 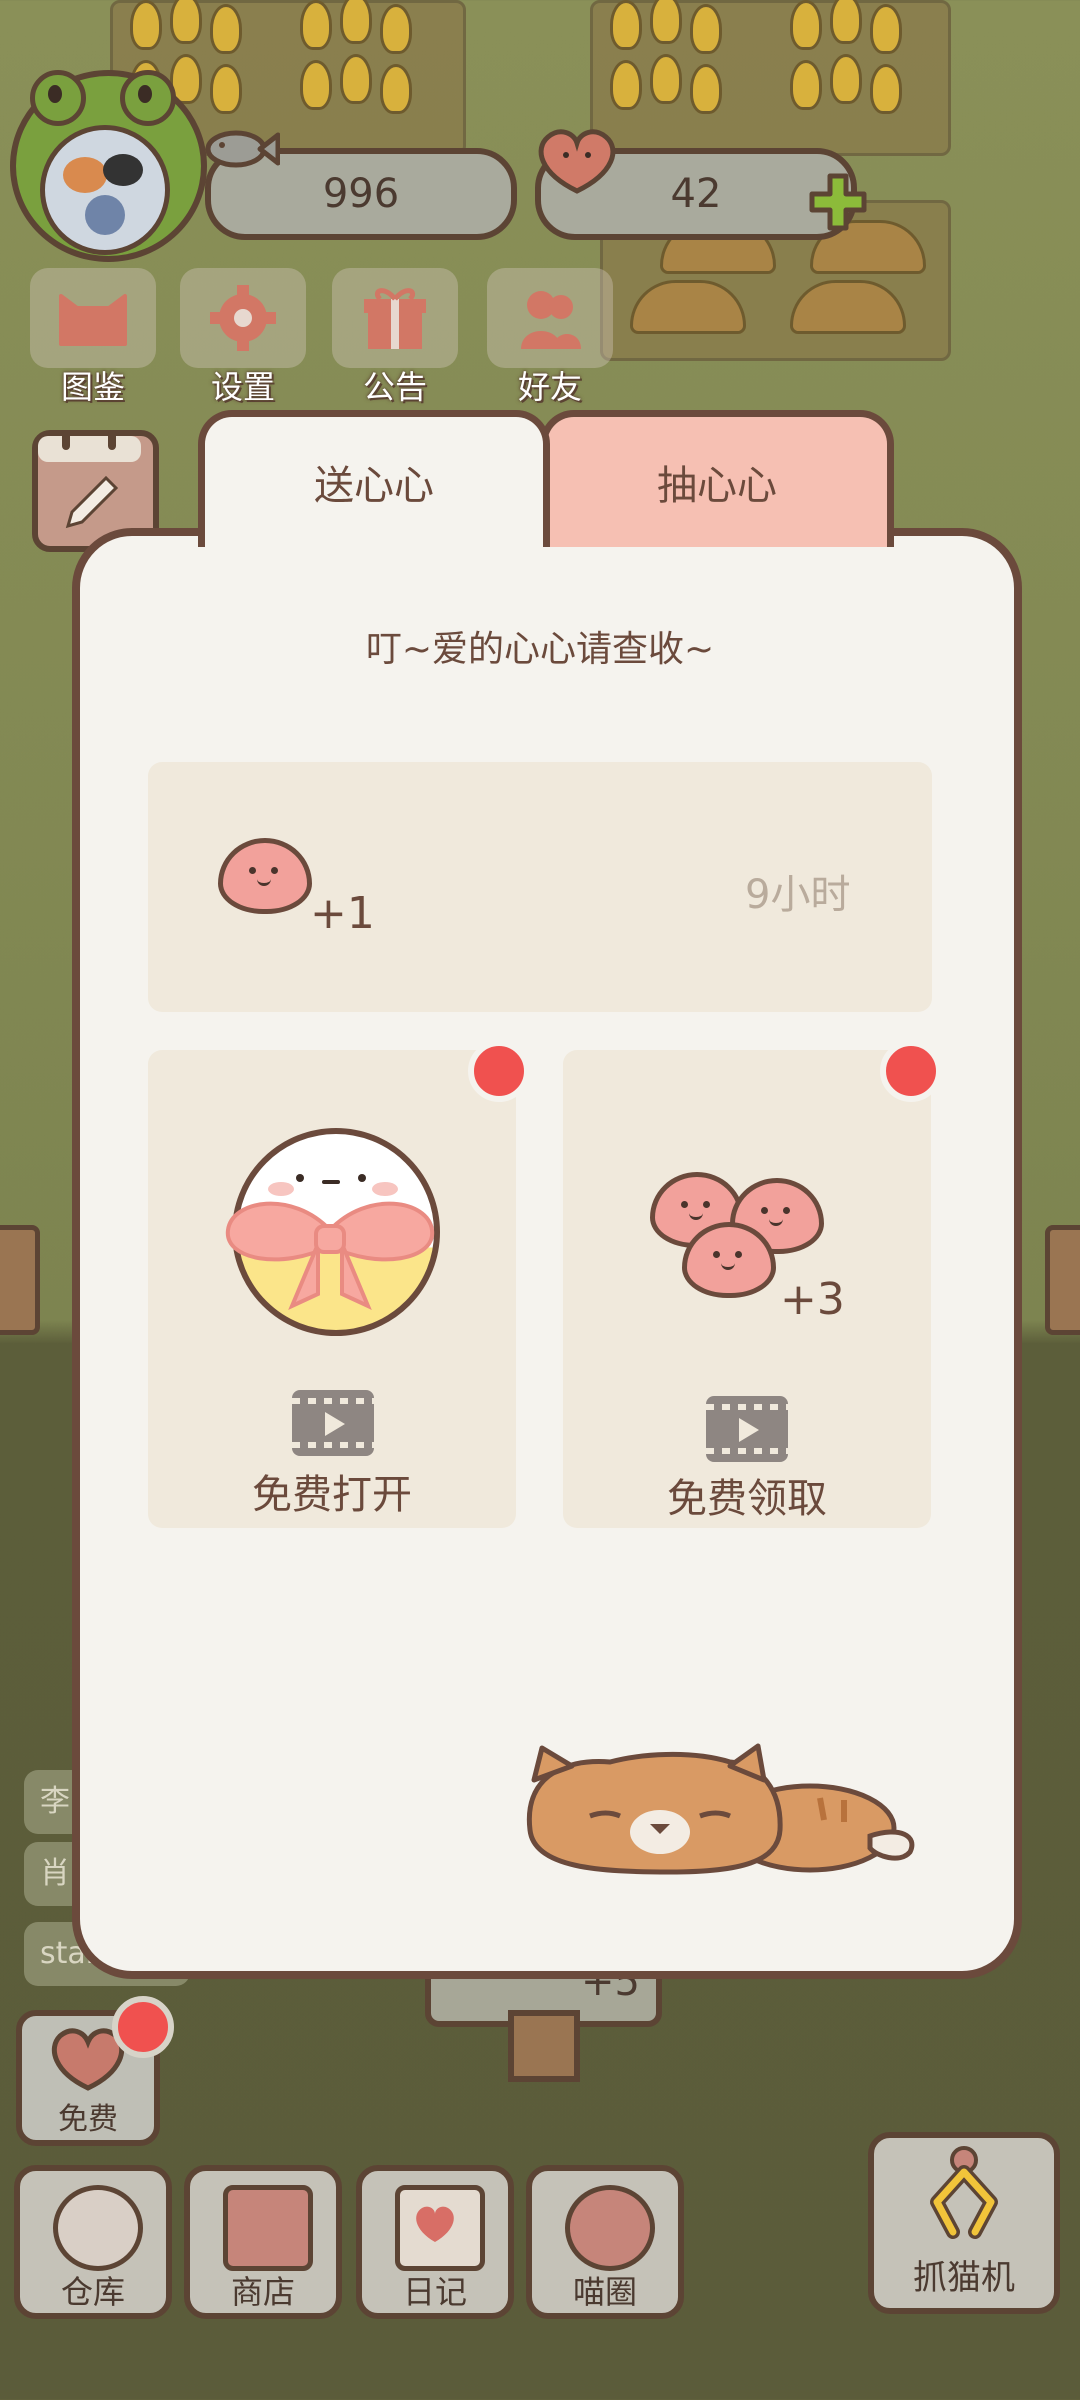 I want to click on signpost-pole, so click(x=544, y=2046).